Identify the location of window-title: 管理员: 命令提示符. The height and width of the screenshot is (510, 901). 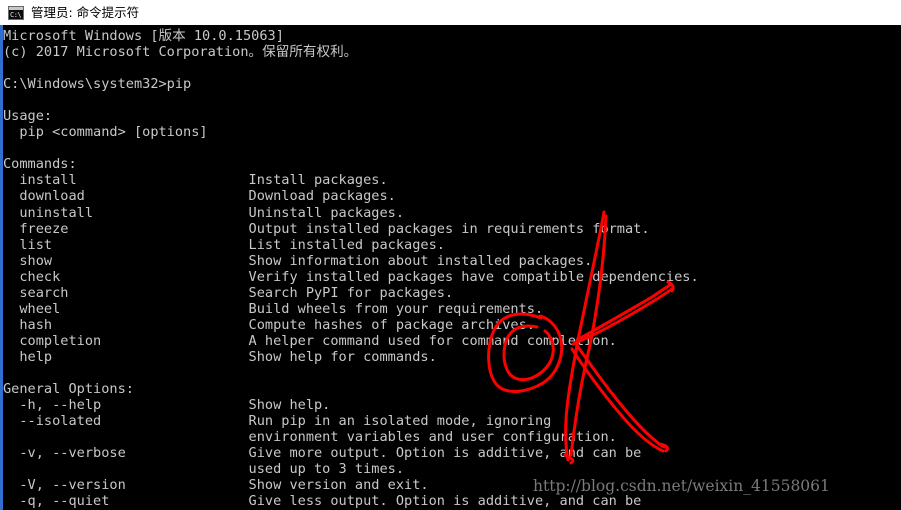
(85, 12).